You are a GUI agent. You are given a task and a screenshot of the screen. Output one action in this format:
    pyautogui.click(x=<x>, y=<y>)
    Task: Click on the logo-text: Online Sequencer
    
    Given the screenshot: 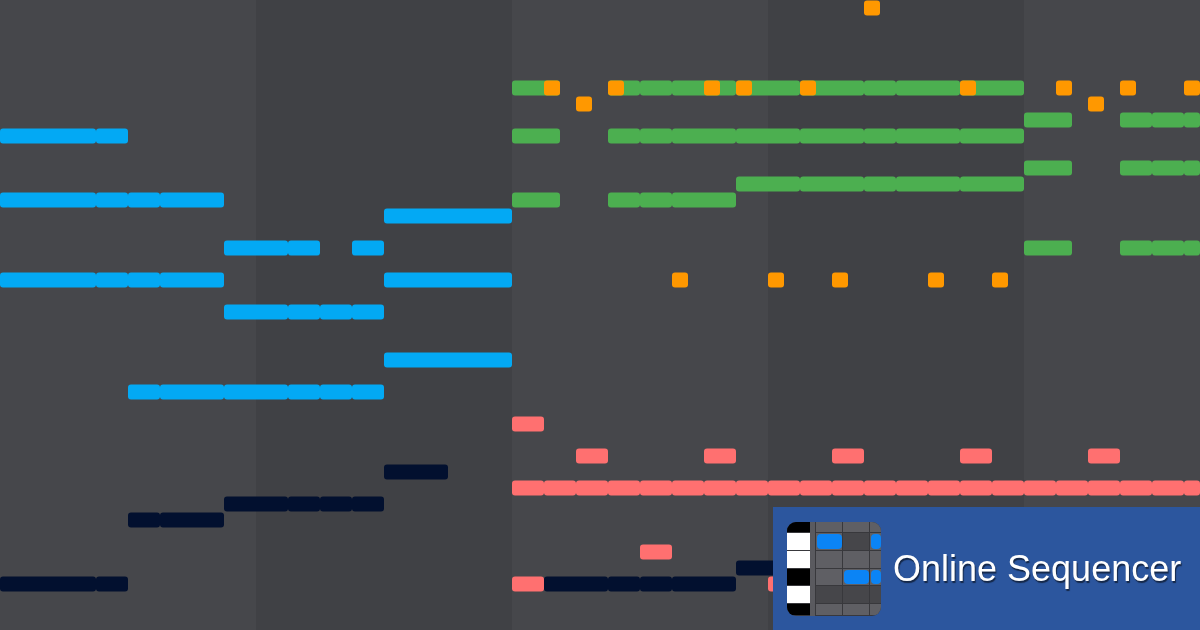 What is the action you would take?
    pyautogui.click(x=1037, y=568)
    